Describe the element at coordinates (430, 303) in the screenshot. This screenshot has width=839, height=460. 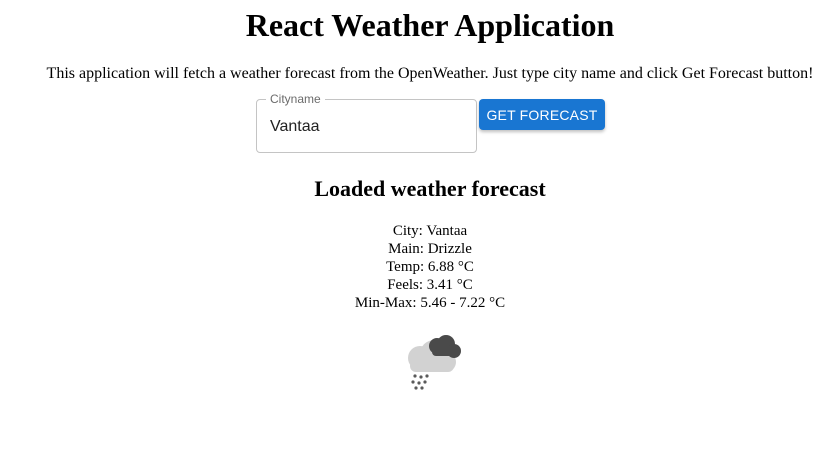
I see `min-max-text: Min-Max: 5.46 - 7.22 °C` at that location.